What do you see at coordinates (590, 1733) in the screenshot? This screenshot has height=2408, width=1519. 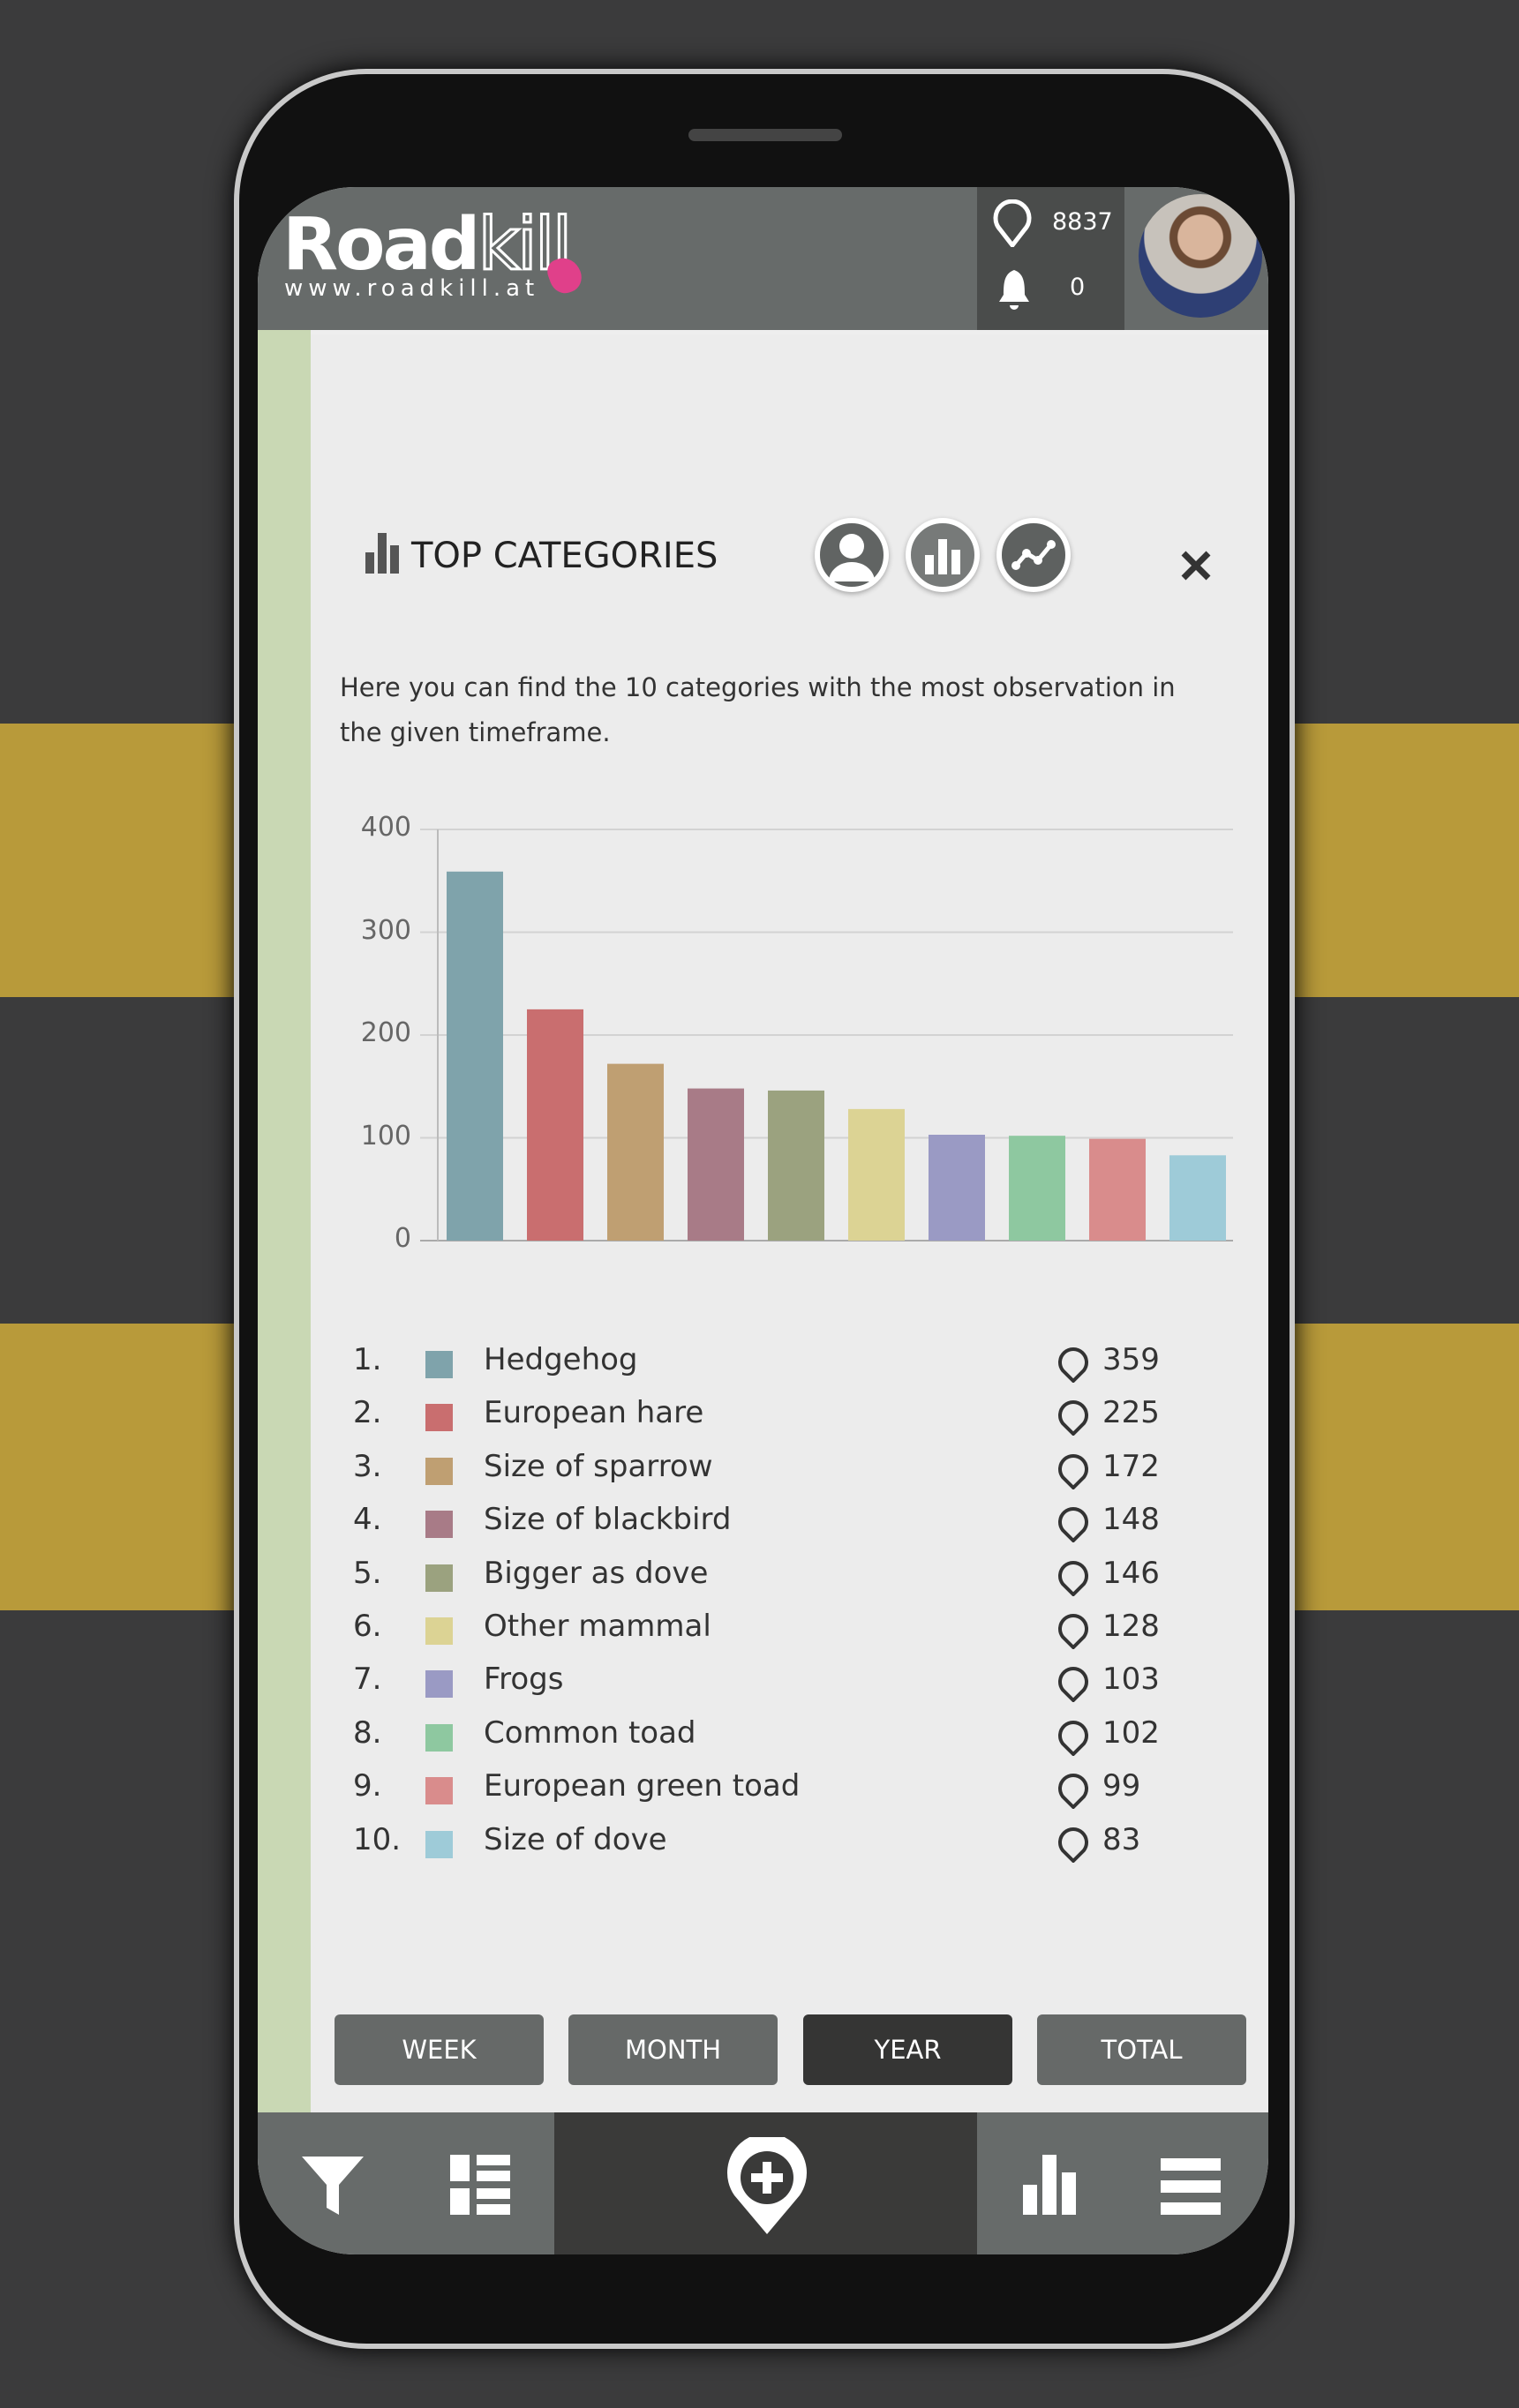 I see `category-name: Common toad` at bounding box center [590, 1733].